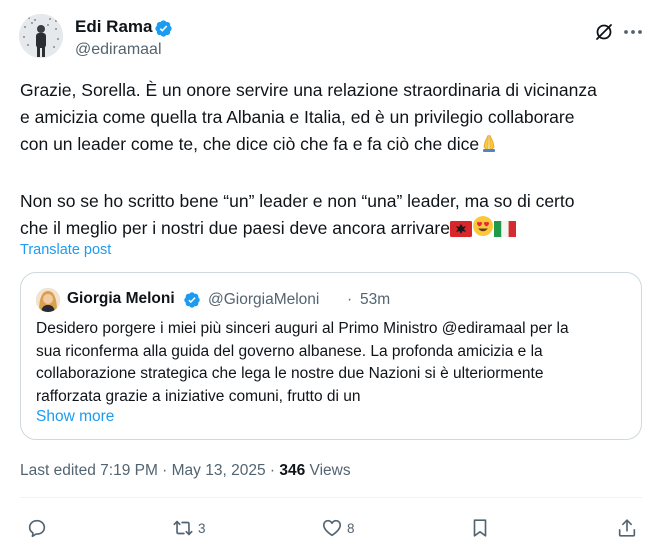 The width and height of the screenshot is (659, 555). I want to click on reply-button, so click(39, 528).